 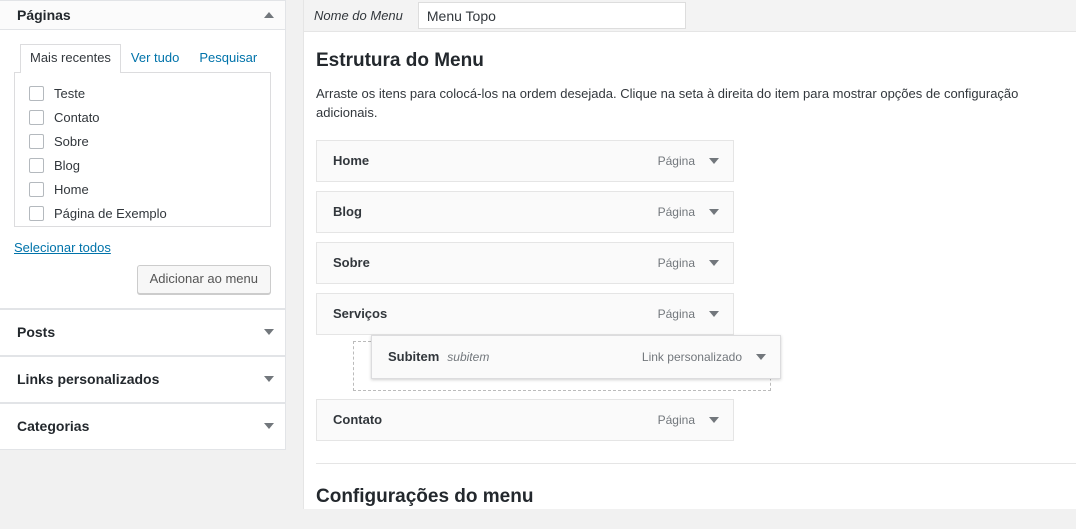 I want to click on pages-panel-actions: Selecionar todos Adicionar ao menu, so click(x=142, y=267).